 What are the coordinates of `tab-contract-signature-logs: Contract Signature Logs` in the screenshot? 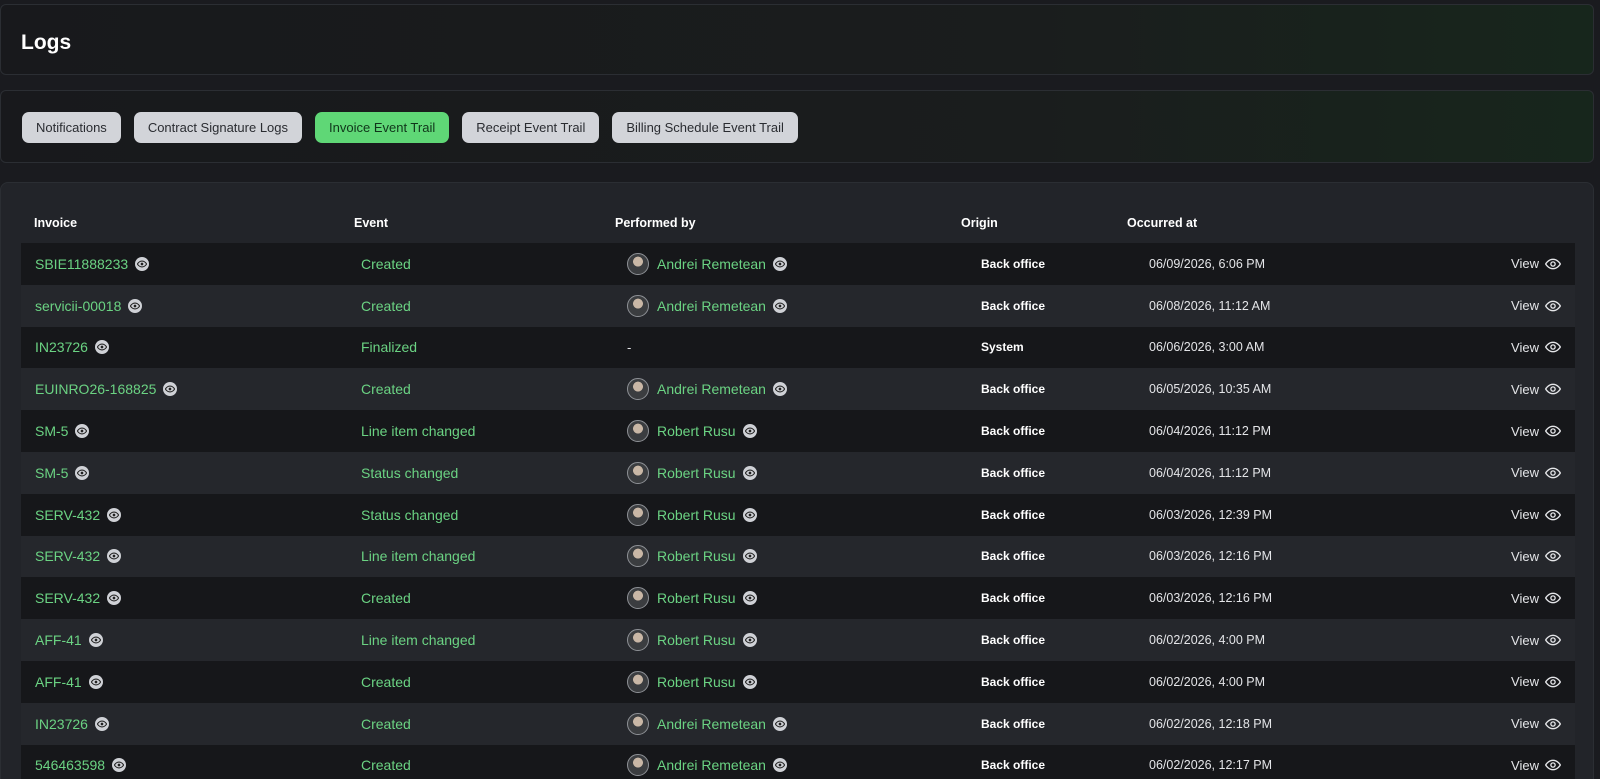 It's located at (218, 127).